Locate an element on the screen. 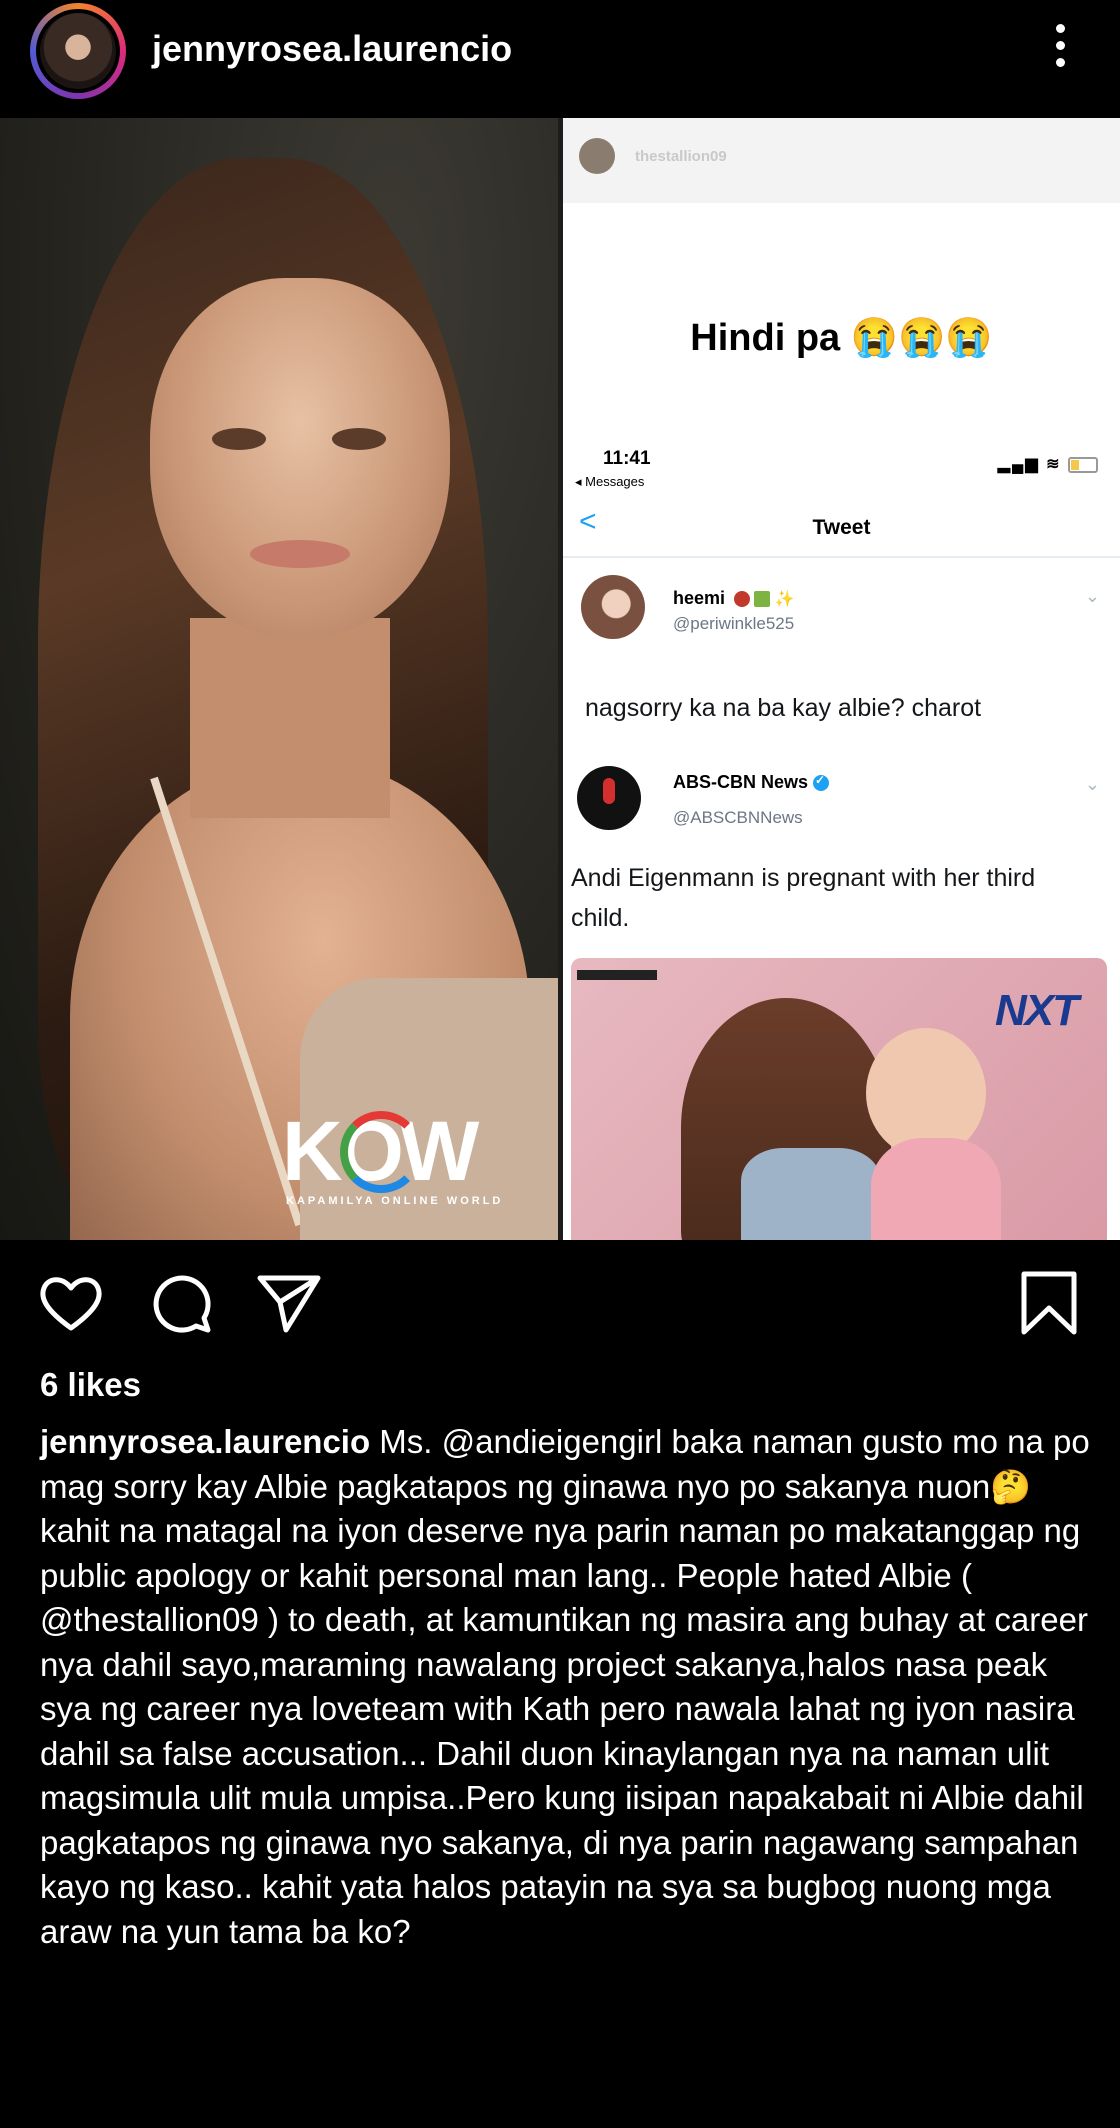 Image resolution: width=1120 pixels, height=2128 pixels. post-header: jennyrosea.laurencio is located at coordinates (560, 59).